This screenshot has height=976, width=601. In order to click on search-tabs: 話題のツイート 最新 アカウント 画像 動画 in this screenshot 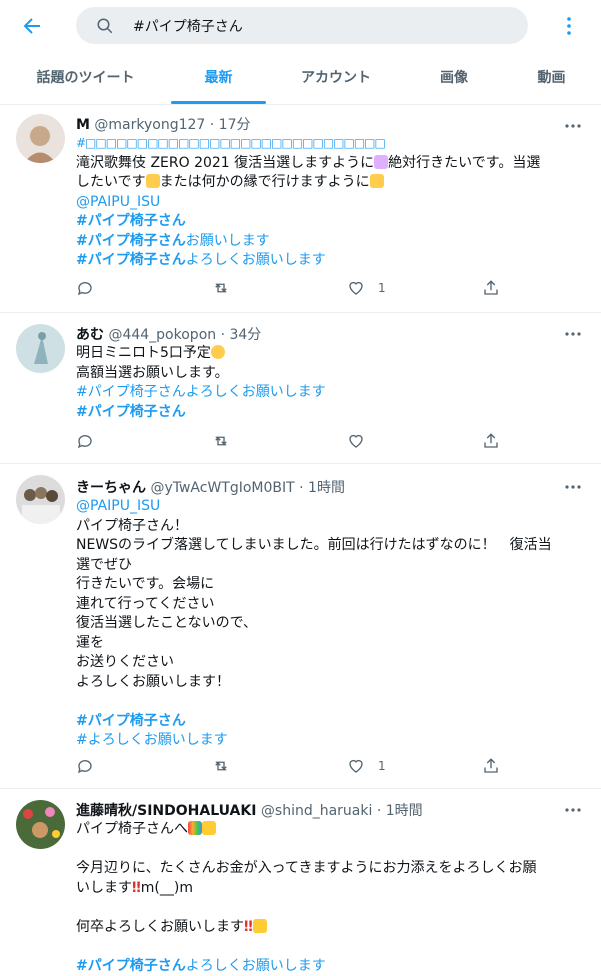, I will do `click(300, 78)`.